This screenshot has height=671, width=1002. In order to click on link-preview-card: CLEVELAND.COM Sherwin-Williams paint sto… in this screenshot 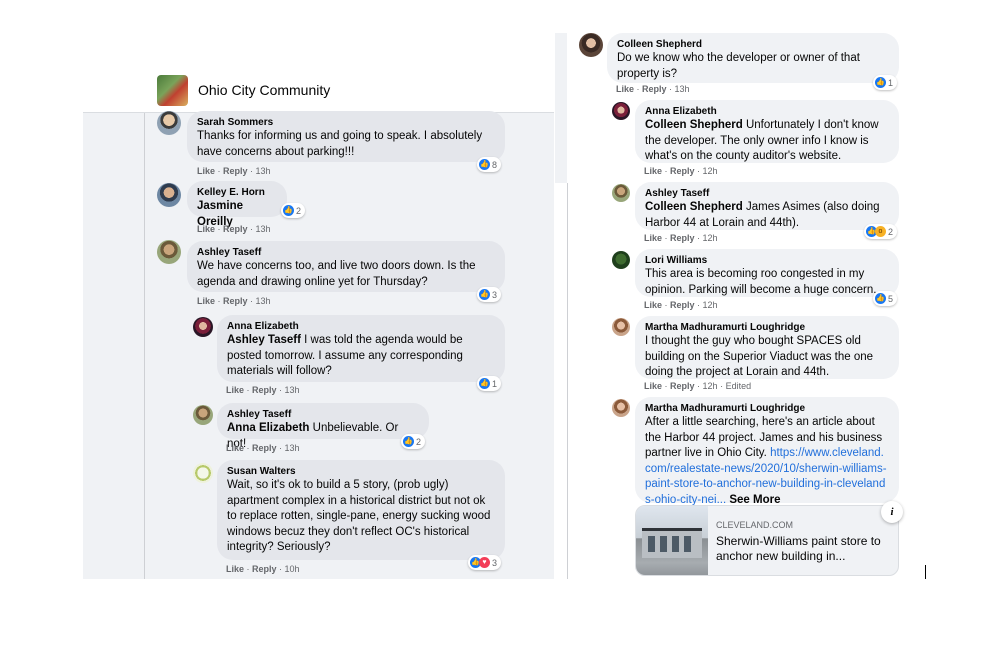, I will do `click(767, 540)`.